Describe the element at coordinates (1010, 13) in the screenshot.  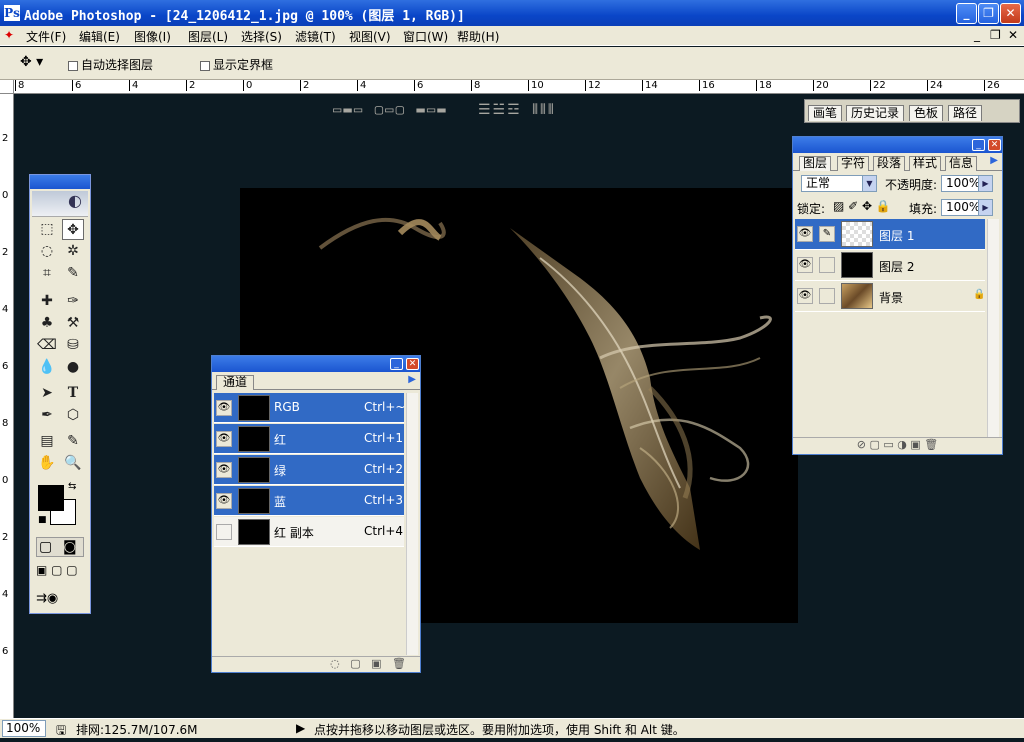
I see `close-button: ✕` at that location.